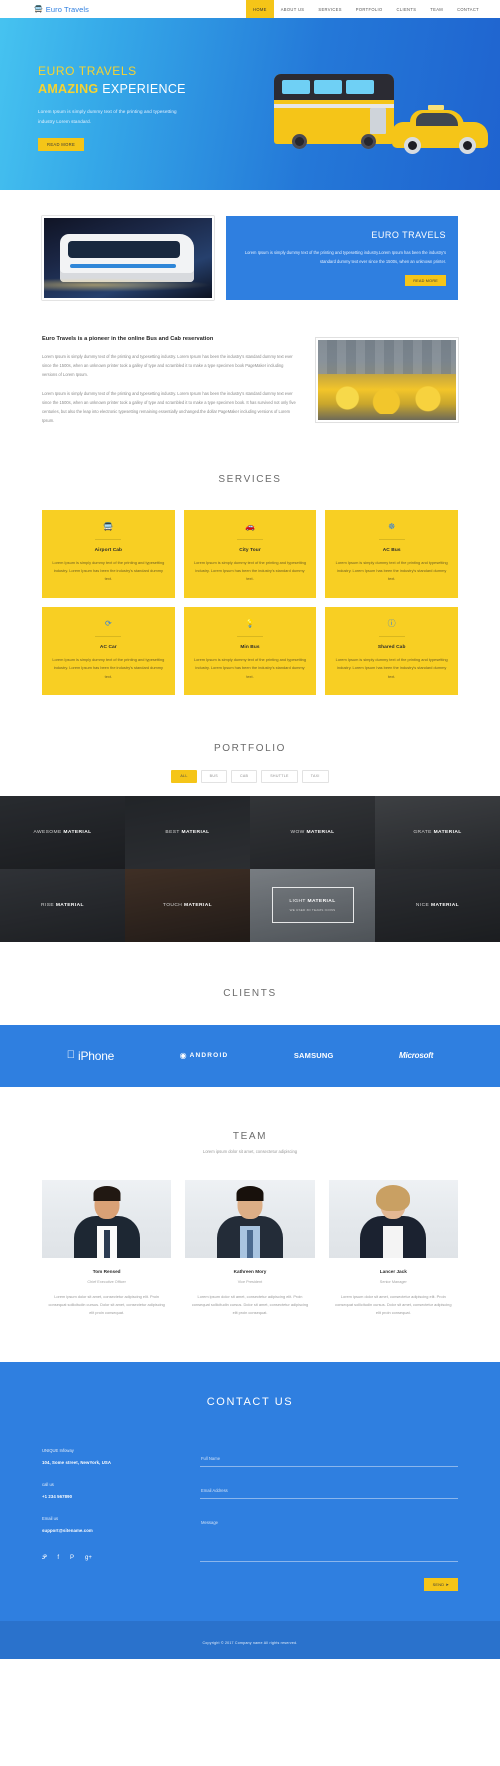 This screenshot has width=500, height=1766. I want to click on portfolio-tile: NICE MATERIAL, so click(437, 905).